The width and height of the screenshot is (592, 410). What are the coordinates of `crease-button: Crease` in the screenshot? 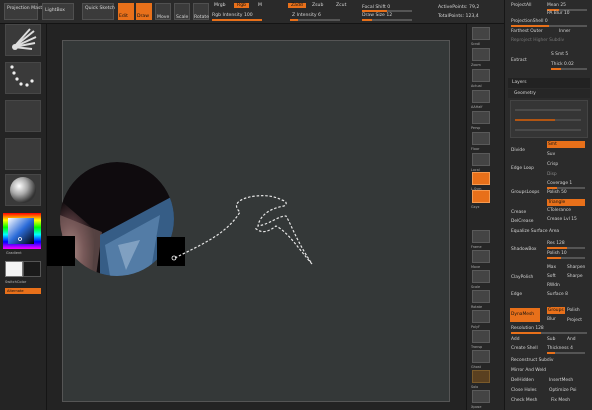 It's located at (518, 212).